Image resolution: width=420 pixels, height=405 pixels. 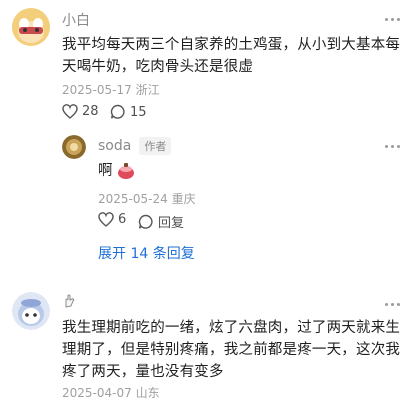 I want to click on reply-like-button: 6, so click(x=112, y=219).